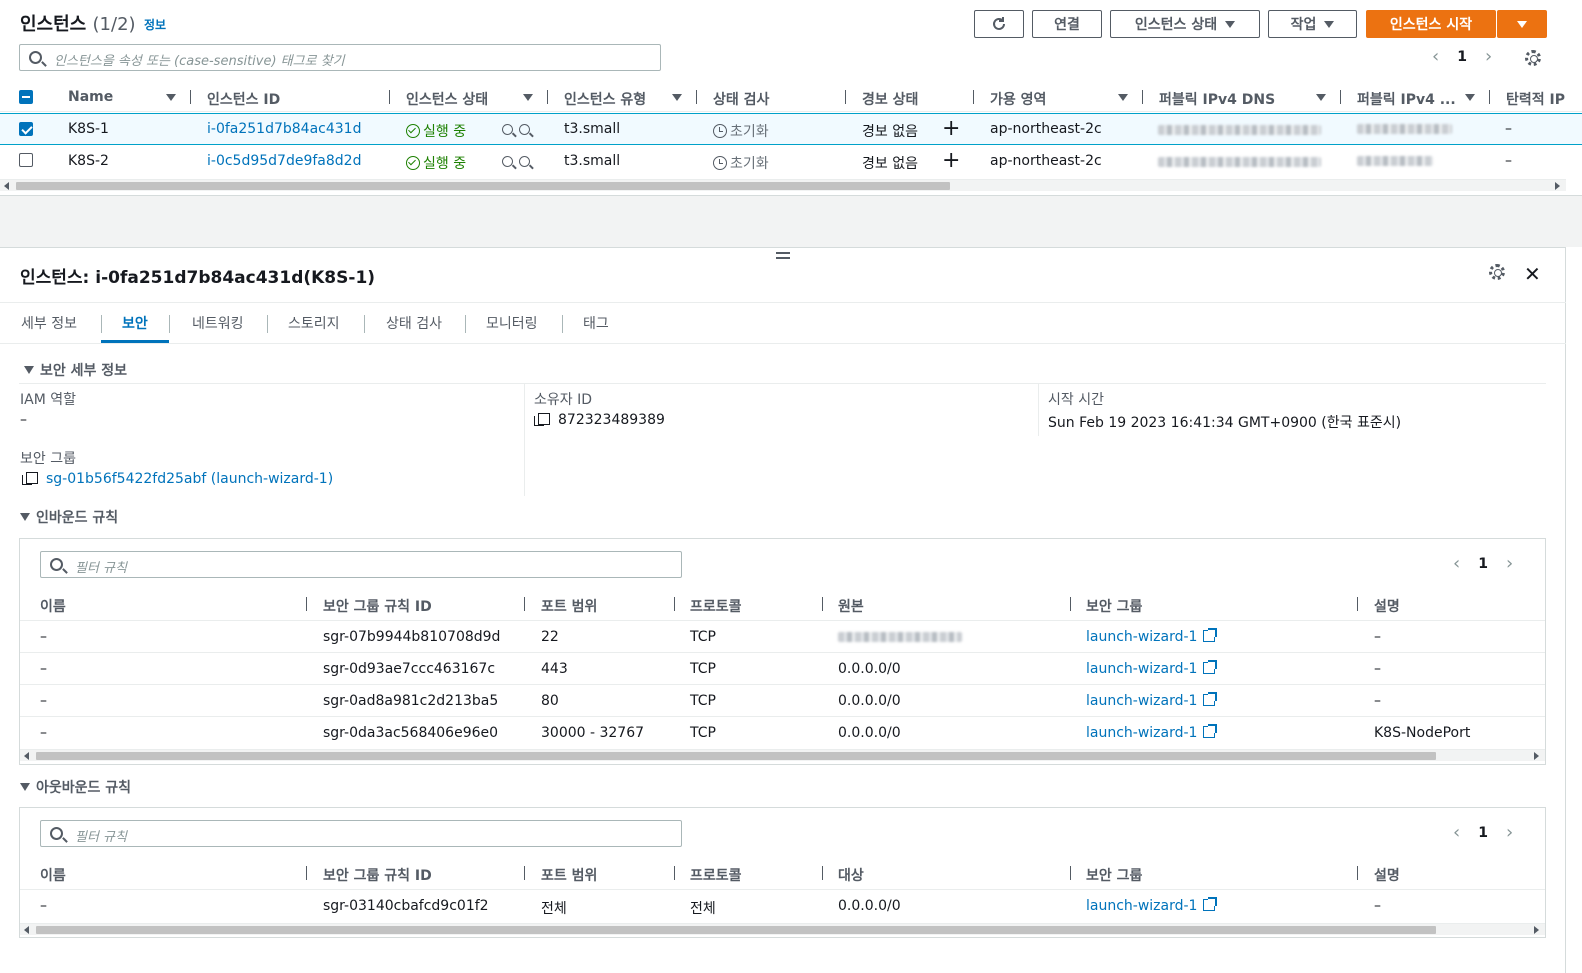  What do you see at coordinates (890, 99) in the screenshot?
I see `col-alarm-status: 경보 상태` at bounding box center [890, 99].